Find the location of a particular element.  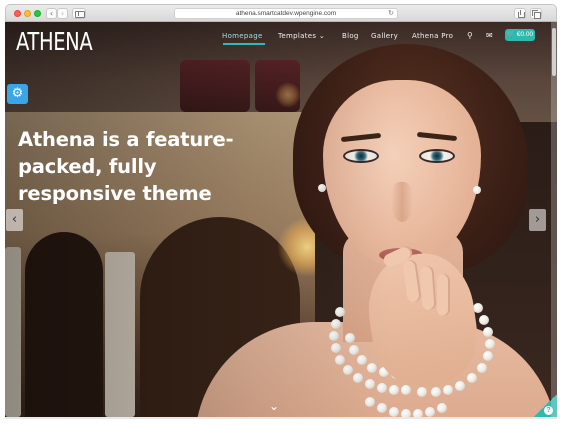

sidebar-toggle-icon is located at coordinates (79, 13).